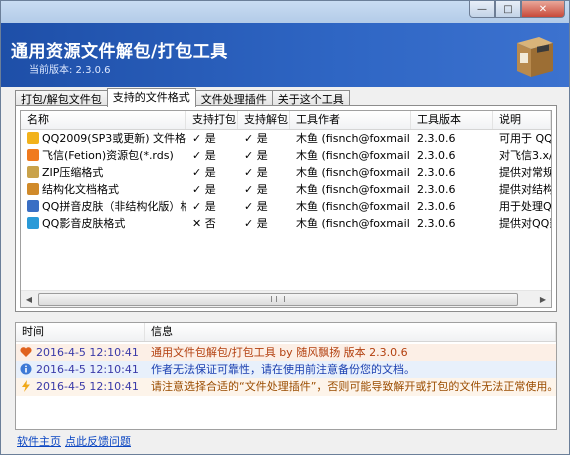 The width and height of the screenshot is (570, 455). What do you see at coordinates (26, 352) in the screenshot?
I see `heart-icon` at bounding box center [26, 352].